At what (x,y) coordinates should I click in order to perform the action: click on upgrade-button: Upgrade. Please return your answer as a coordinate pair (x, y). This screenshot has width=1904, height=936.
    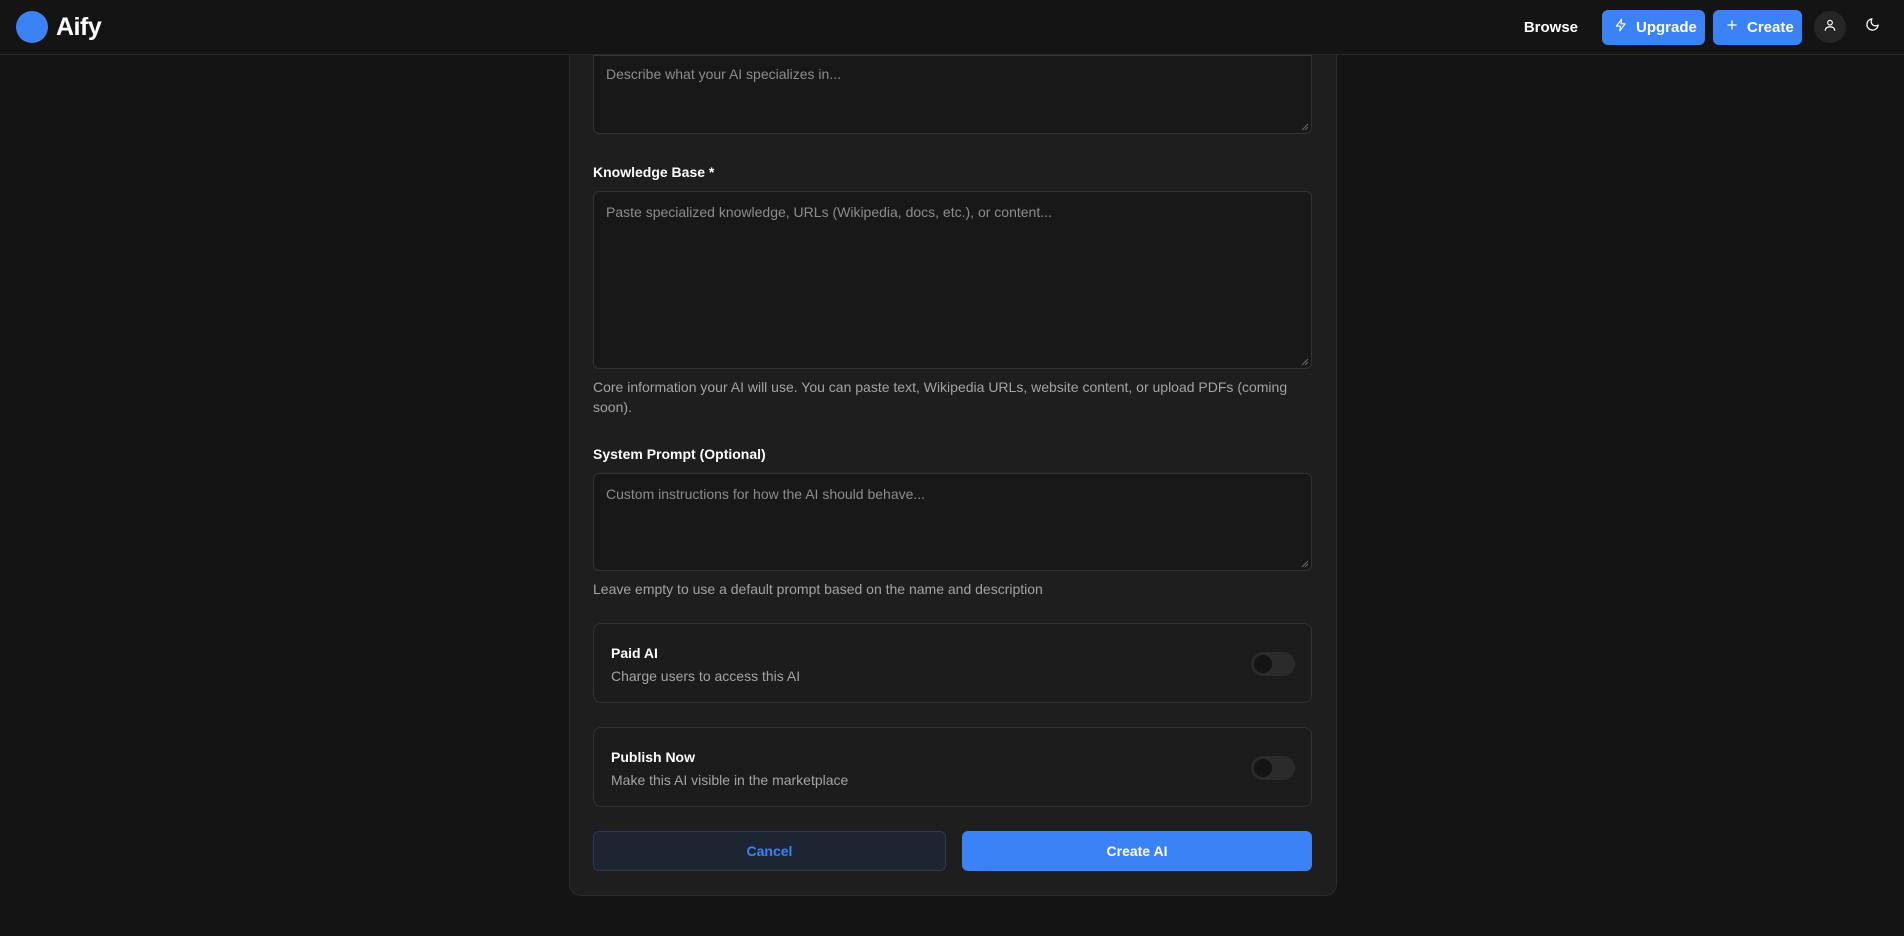
    Looking at the image, I should click on (1653, 27).